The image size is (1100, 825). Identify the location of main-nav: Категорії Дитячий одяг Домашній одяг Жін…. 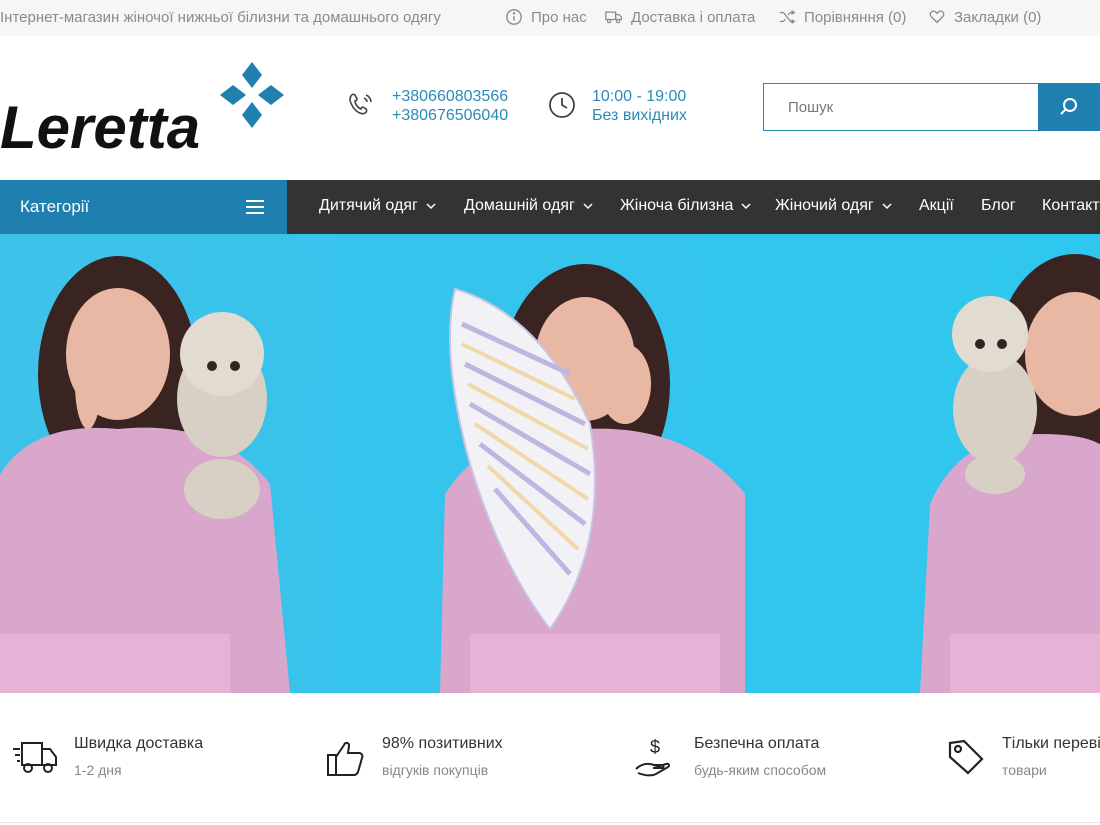
(550, 207).